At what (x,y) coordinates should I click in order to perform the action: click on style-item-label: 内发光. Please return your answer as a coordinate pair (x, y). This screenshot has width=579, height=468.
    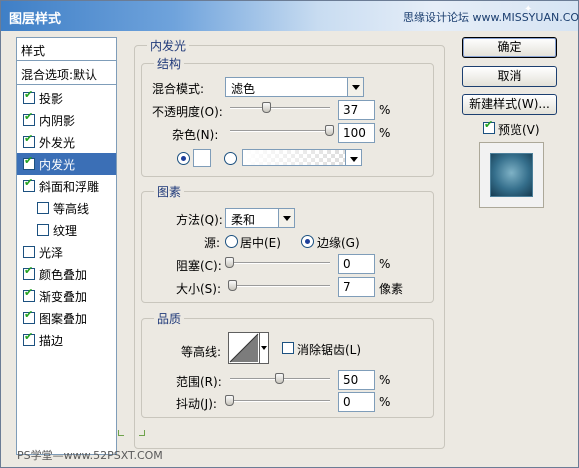
    Looking at the image, I should click on (57, 165).